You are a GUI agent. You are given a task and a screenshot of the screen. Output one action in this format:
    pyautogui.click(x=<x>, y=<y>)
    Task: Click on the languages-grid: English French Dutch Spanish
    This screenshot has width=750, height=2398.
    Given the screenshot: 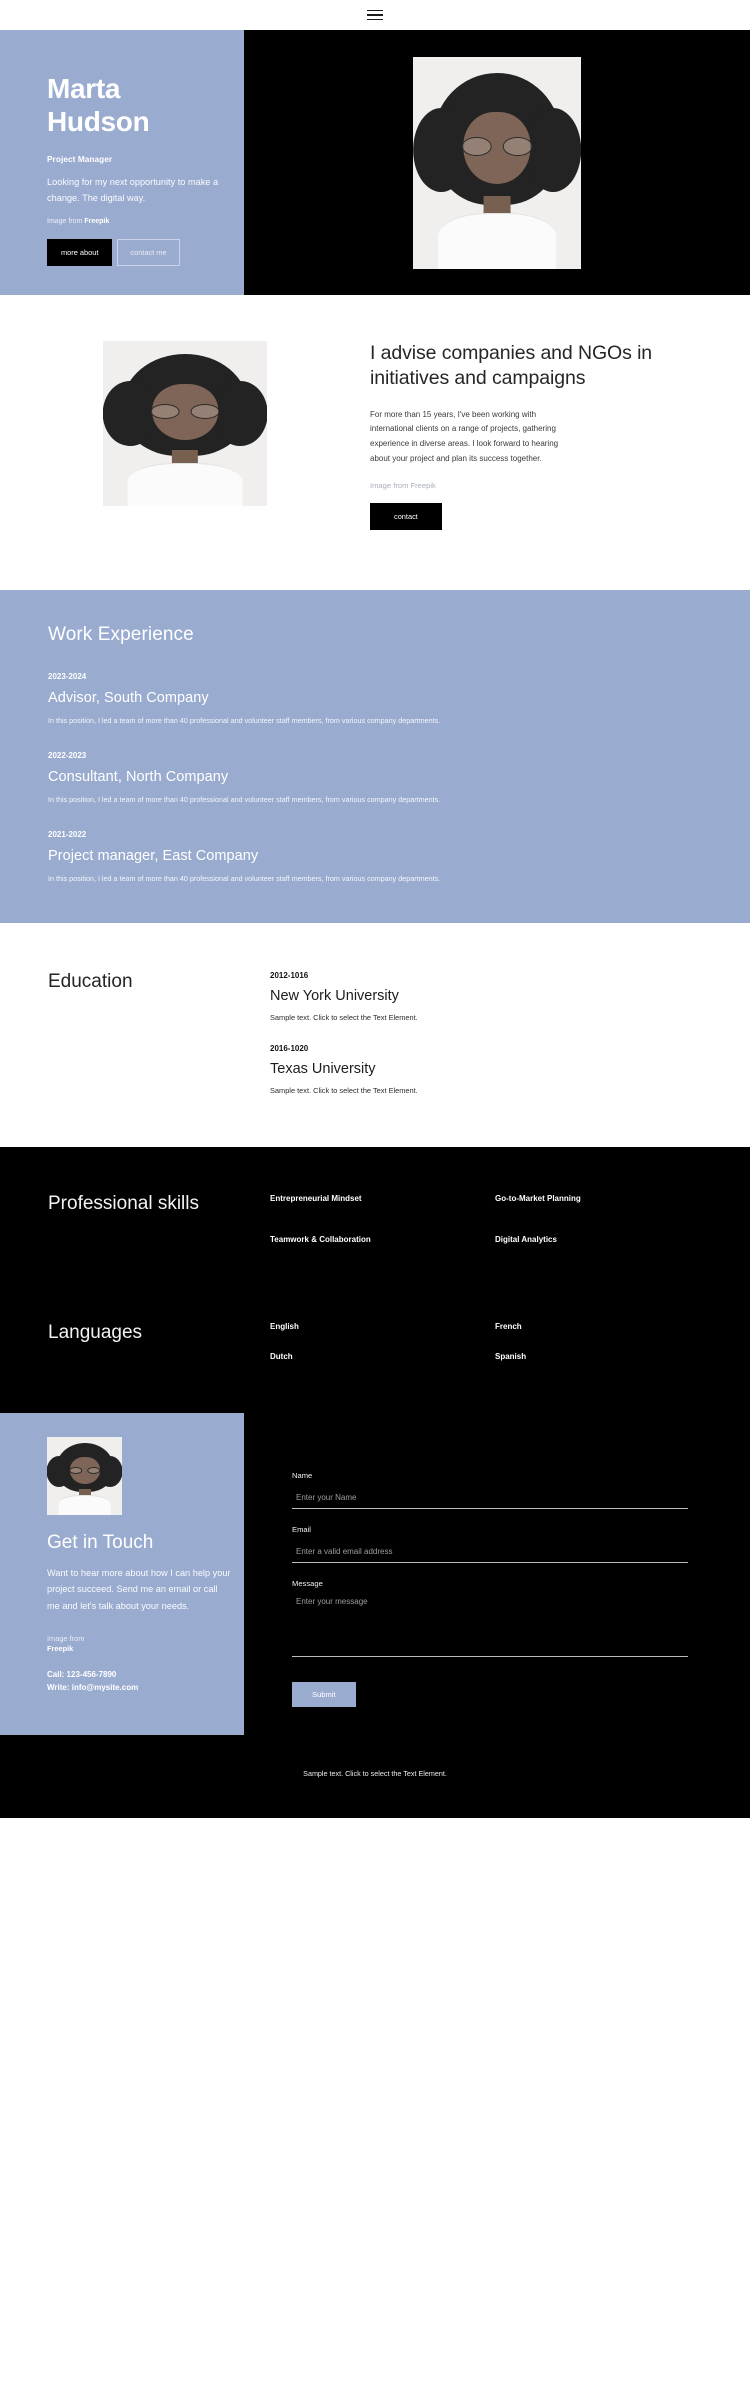 What is the action you would take?
    pyautogui.click(x=486, y=1341)
    